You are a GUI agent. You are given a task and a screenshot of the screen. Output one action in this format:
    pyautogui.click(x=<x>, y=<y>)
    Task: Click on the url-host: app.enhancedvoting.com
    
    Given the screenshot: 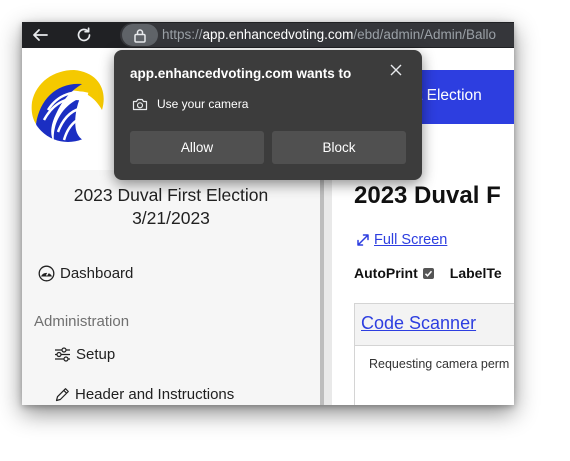 What is the action you would take?
    pyautogui.click(x=278, y=34)
    